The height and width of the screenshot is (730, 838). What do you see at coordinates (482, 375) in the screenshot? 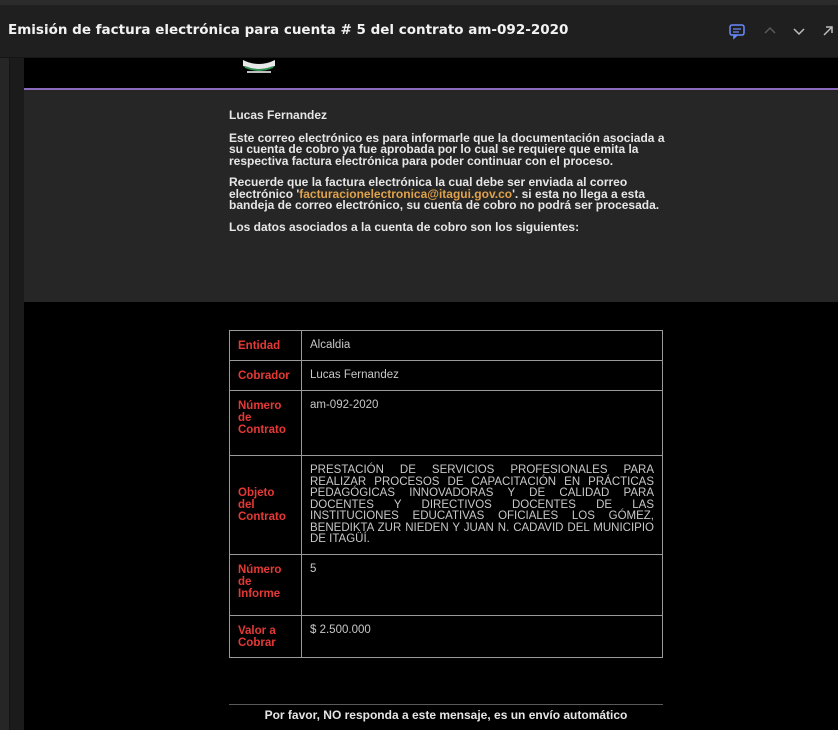
I see `row-value: Lucas Fernandez` at bounding box center [482, 375].